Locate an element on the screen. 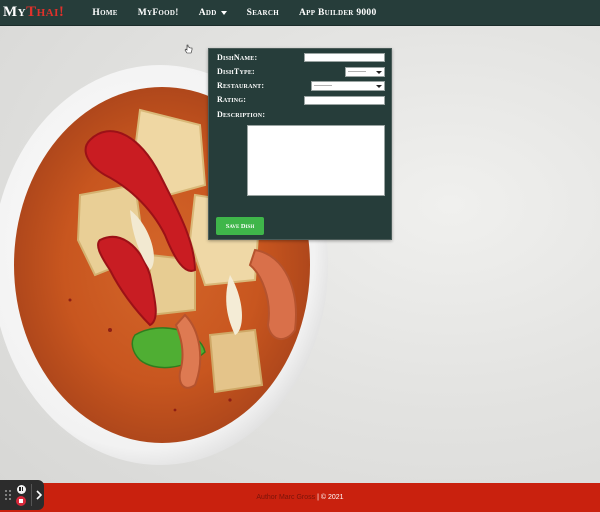 This screenshot has width=600, height=512. footer: Author Marc Gross | © 2021 is located at coordinates (300, 497).